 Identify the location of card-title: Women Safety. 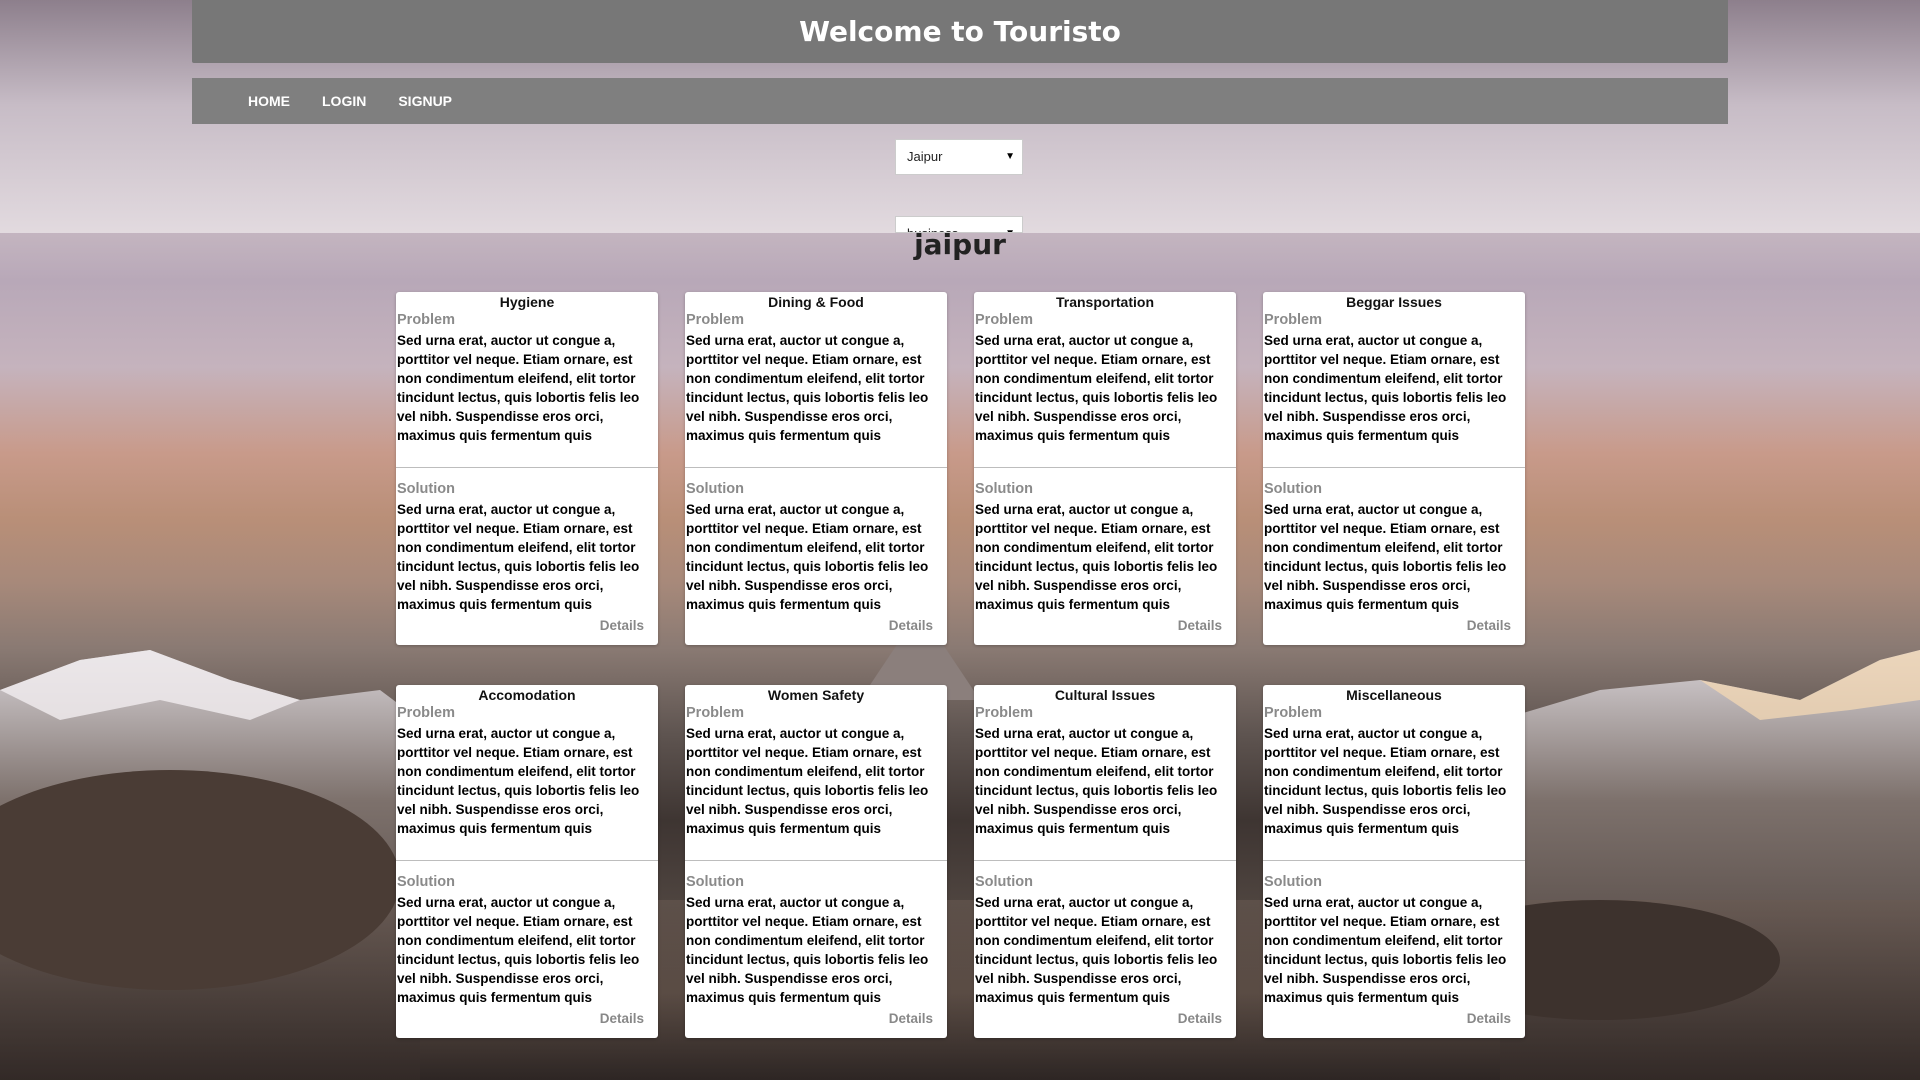
(816, 695).